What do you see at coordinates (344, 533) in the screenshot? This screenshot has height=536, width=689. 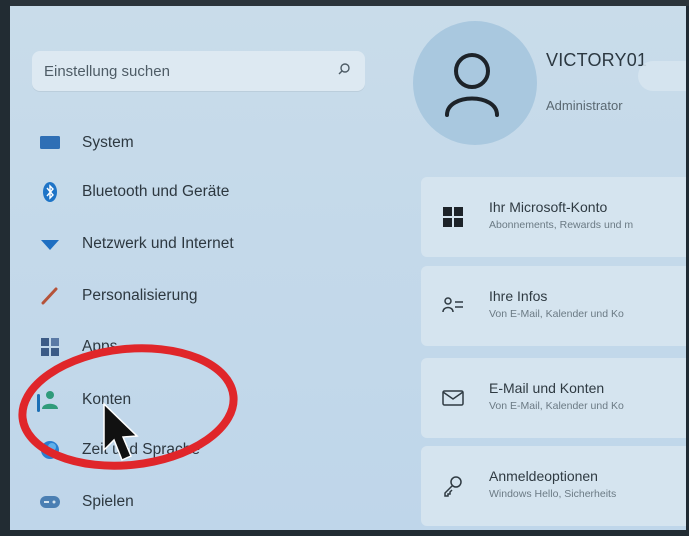 I see `photo-frame-bottom` at bounding box center [344, 533].